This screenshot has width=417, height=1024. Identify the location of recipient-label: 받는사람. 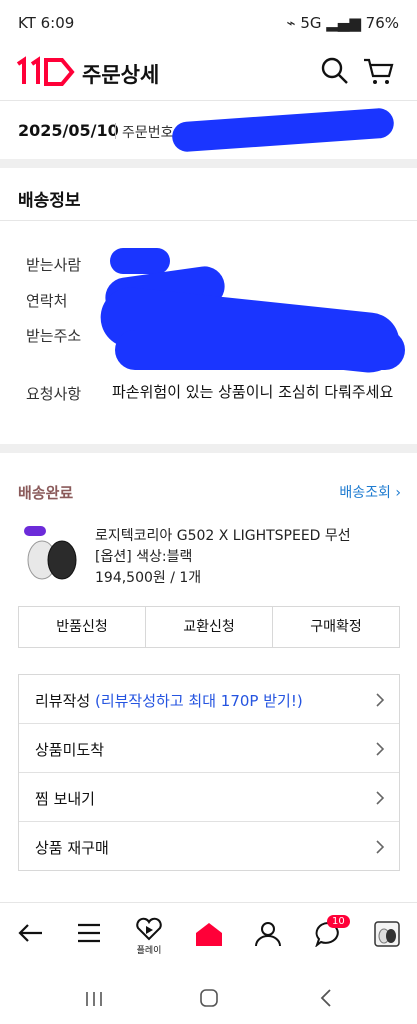
(54, 265).